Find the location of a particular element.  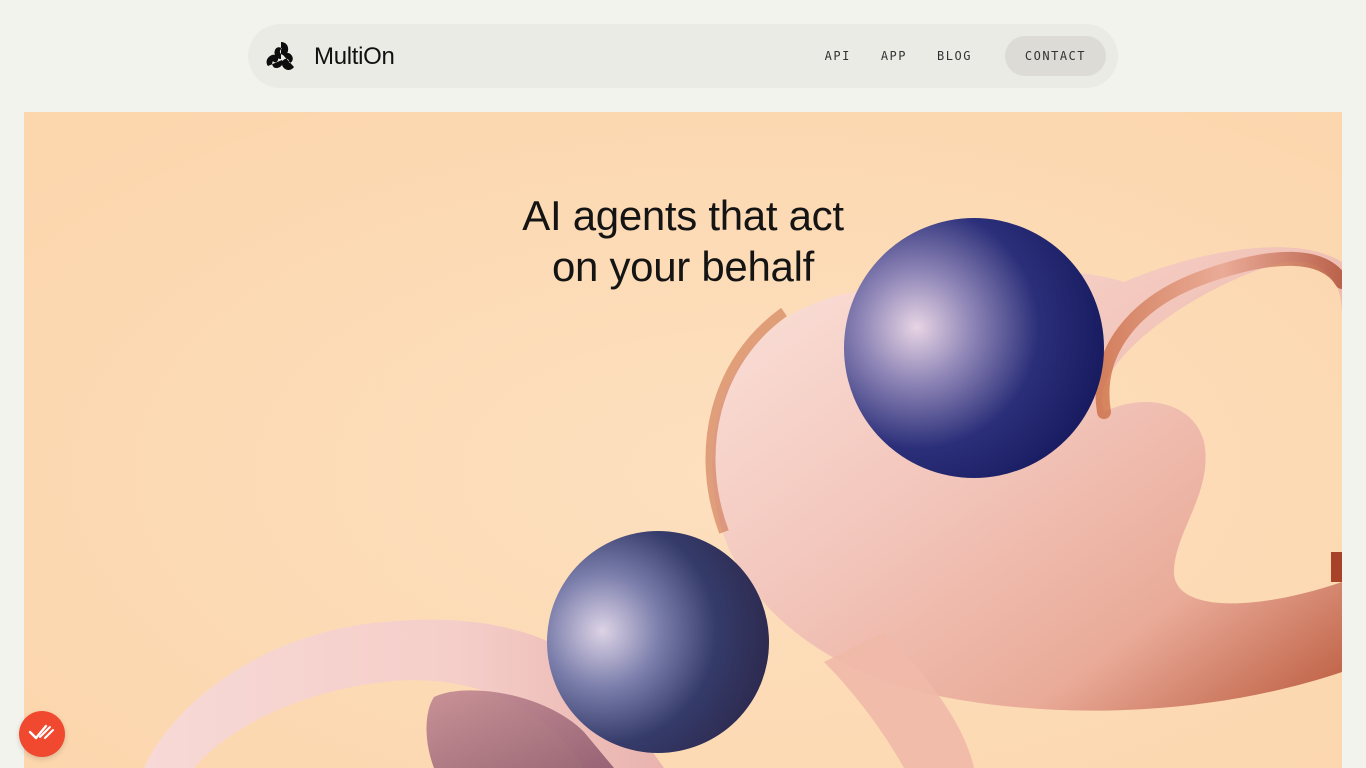

hero-title-line-1: AI agents that act is located at coordinates (683, 215).